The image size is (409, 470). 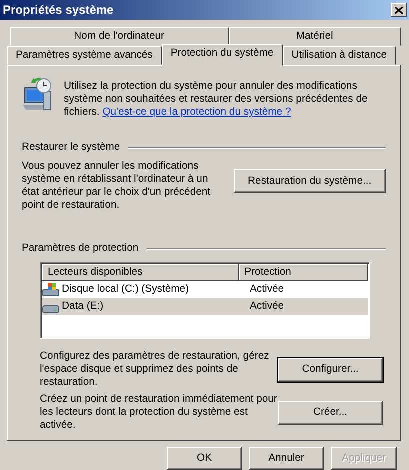 I want to click on table-row: Data (E:) Activée, so click(x=205, y=306).